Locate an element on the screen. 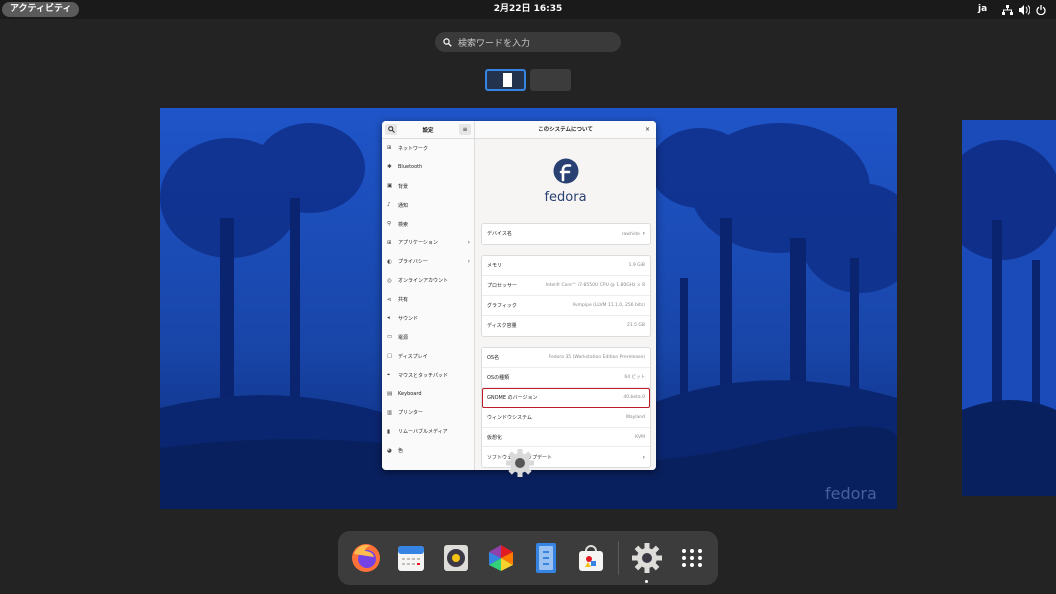  fedora-logo-text: fedora is located at coordinates (565, 197).